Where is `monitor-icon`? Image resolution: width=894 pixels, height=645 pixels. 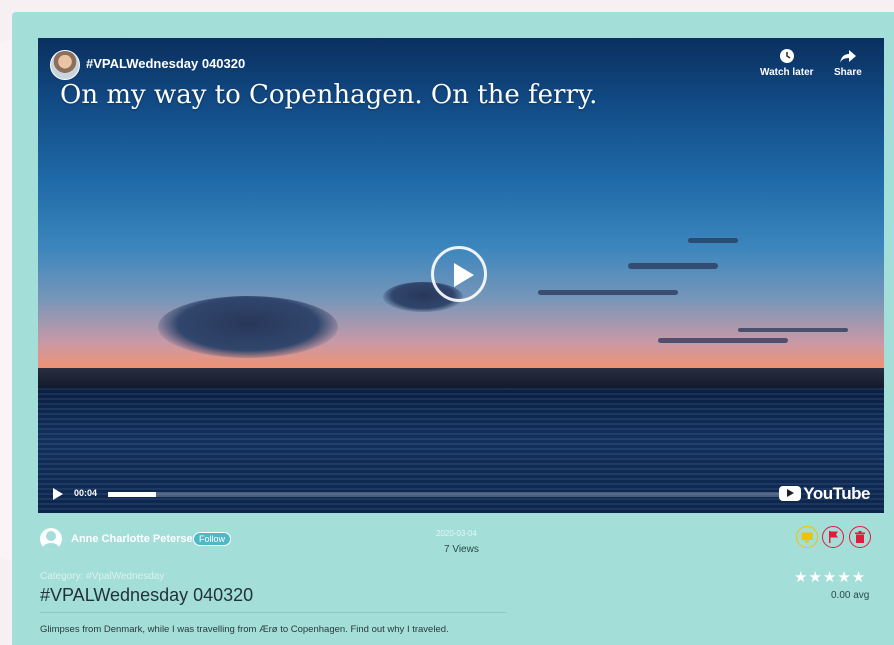 monitor-icon is located at coordinates (807, 537).